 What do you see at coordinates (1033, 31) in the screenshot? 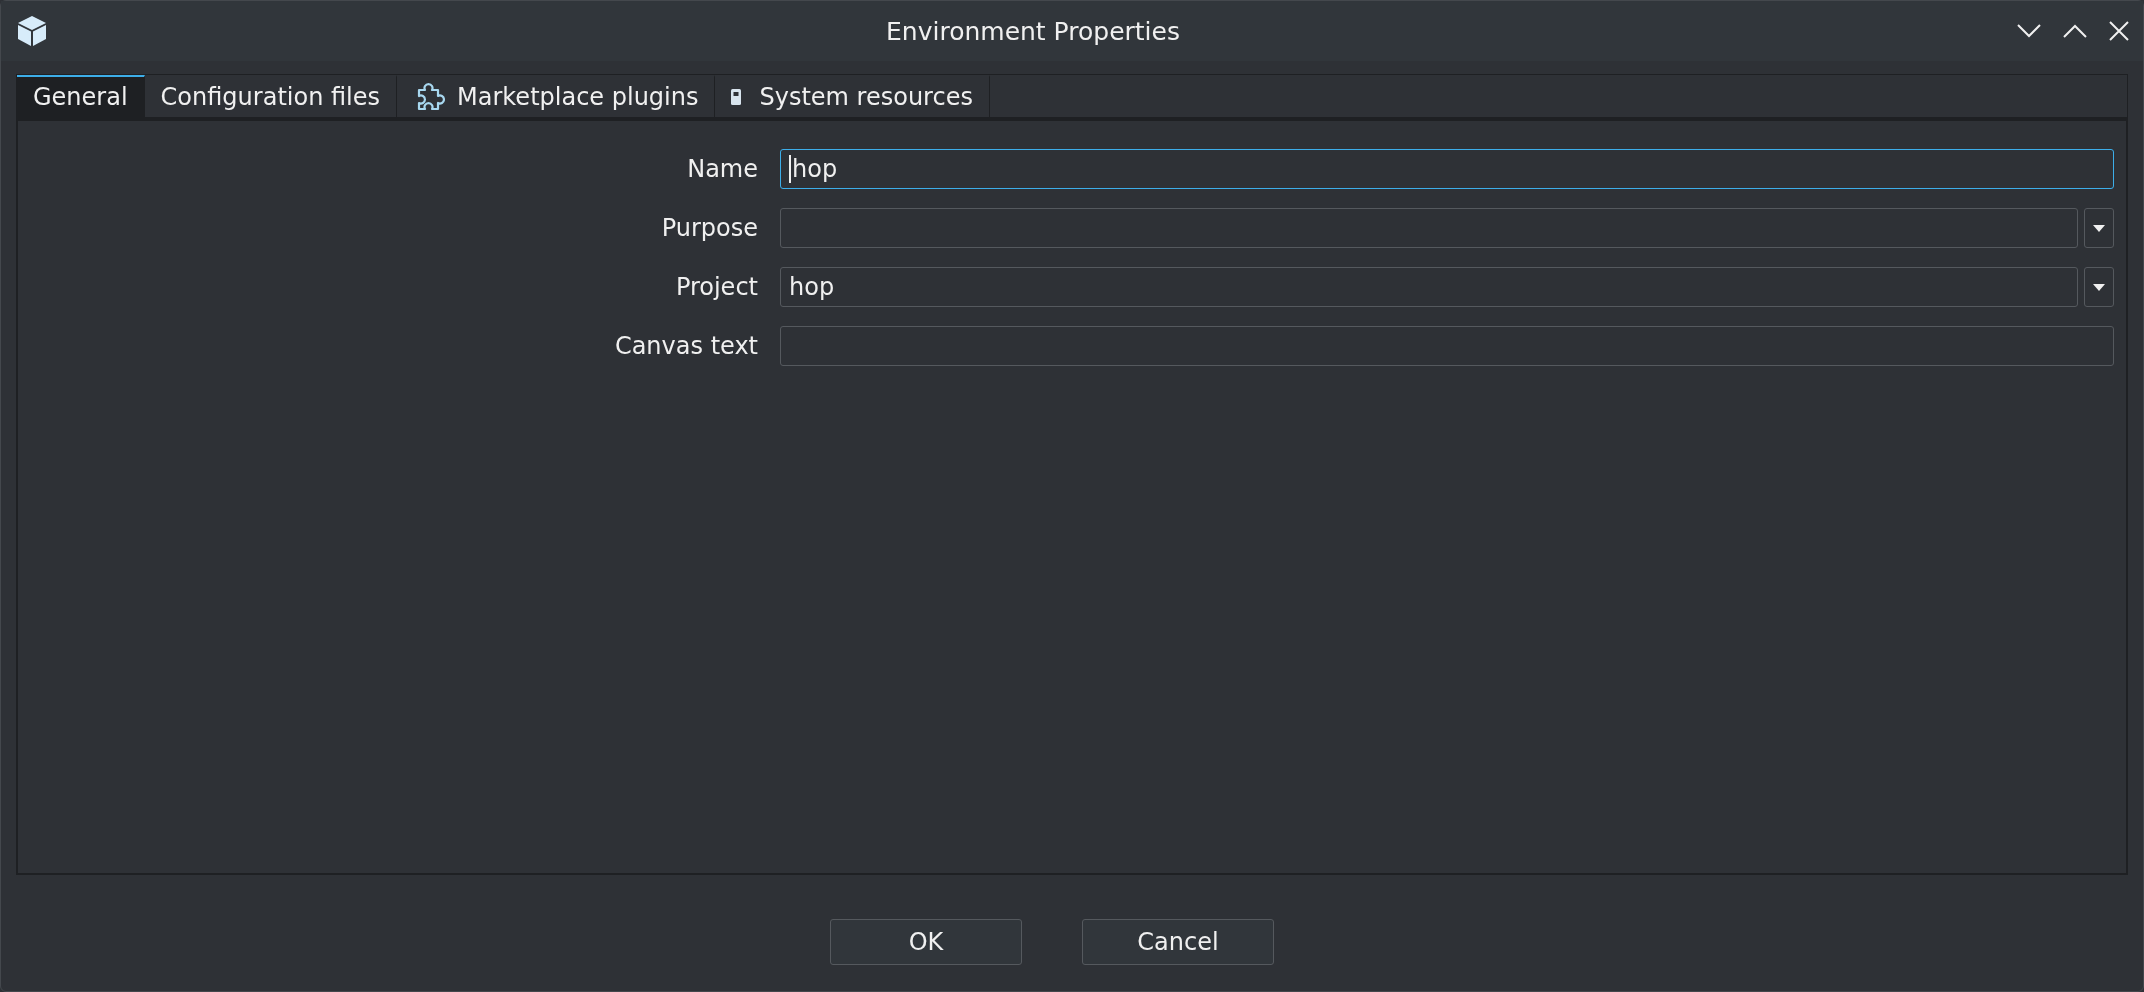
I see `window-title: Environment Properties` at bounding box center [1033, 31].